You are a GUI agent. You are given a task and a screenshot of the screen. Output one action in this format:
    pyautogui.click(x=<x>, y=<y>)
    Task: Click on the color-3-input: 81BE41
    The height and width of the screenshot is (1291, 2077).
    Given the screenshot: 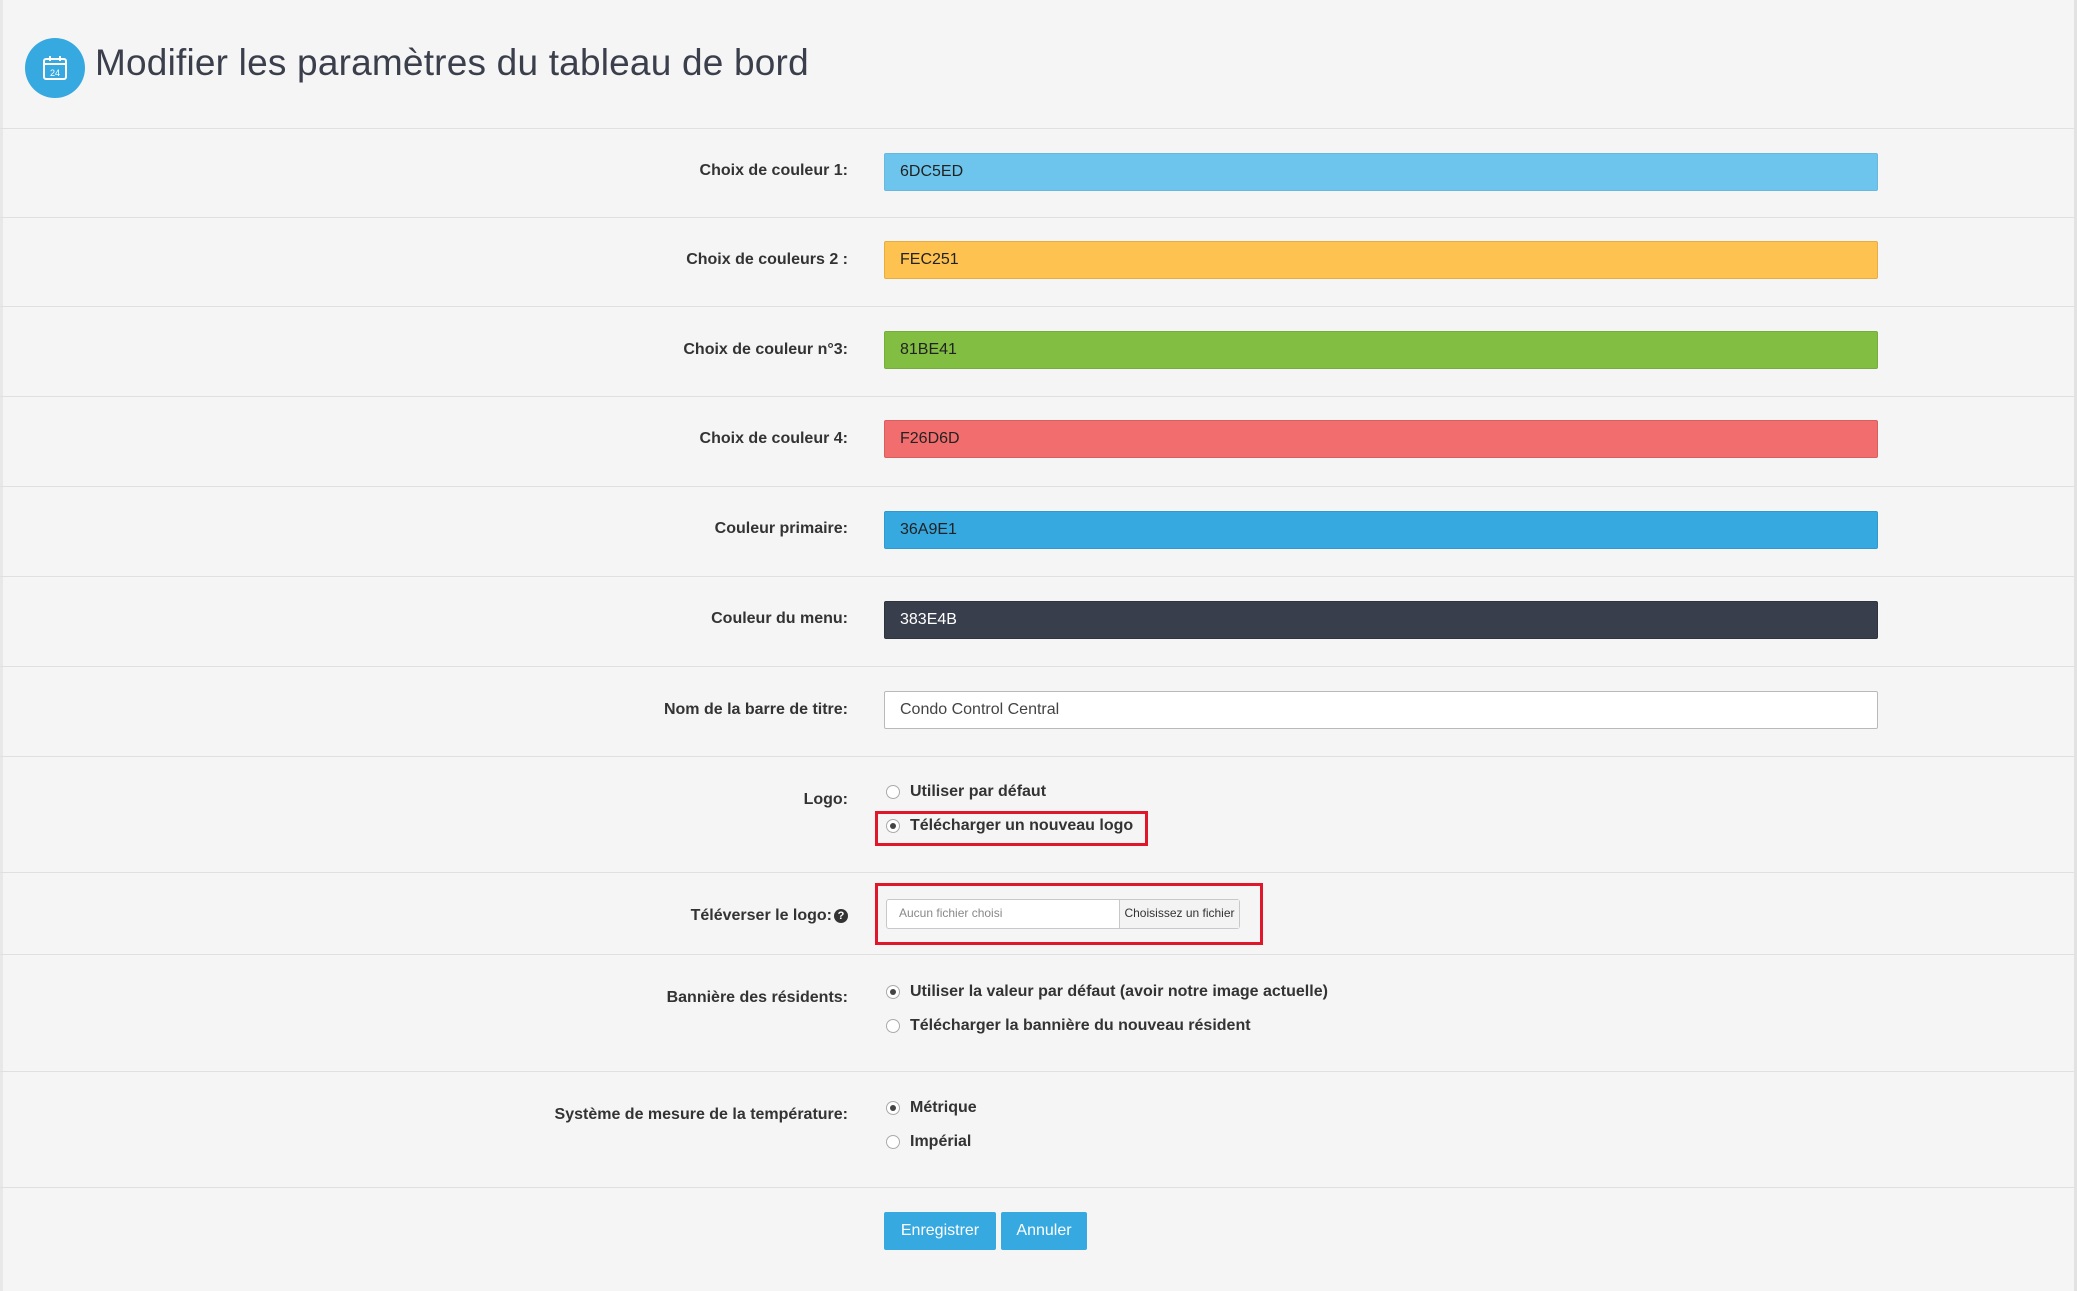 What is the action you would take?
    pyautogui.click(x=1381, y=350)
    